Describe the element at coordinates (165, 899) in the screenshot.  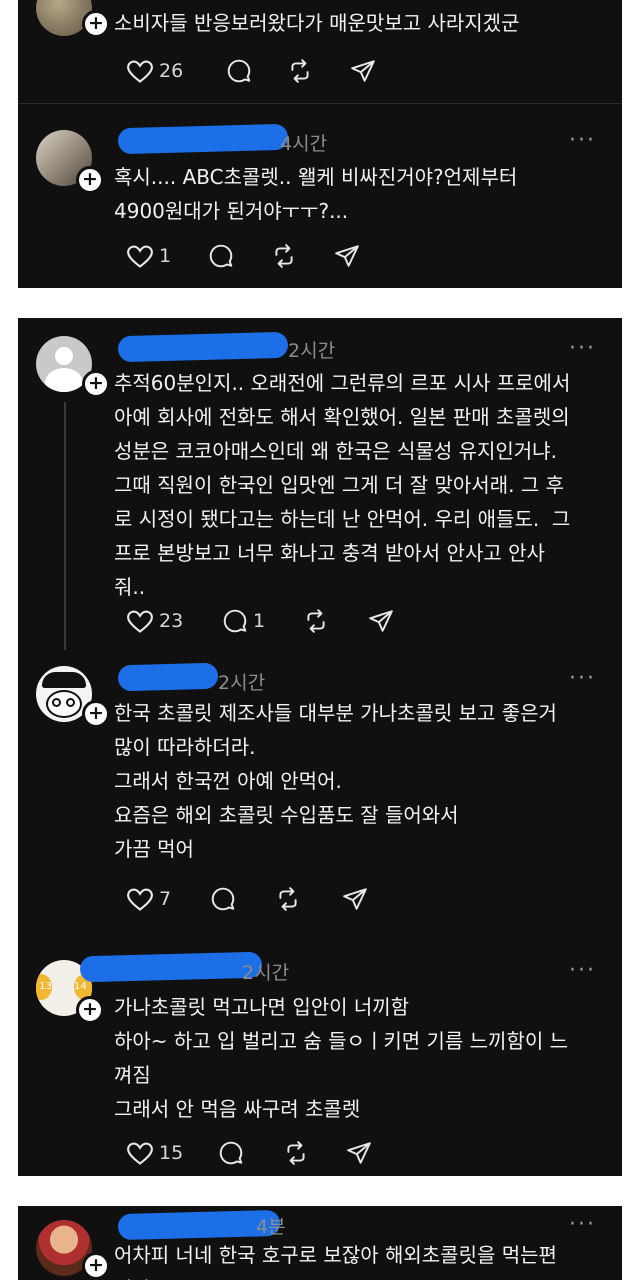
I see `like-count: 7` at that location.